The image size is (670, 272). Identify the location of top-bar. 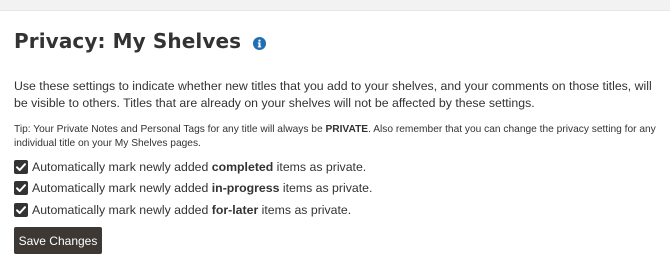
(335, 5).